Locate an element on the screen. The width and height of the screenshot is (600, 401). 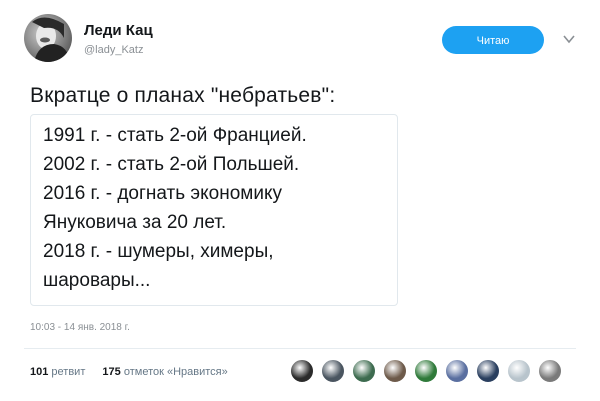
retweet-stat: 101 ретвит is located at coordinates (59, 372).